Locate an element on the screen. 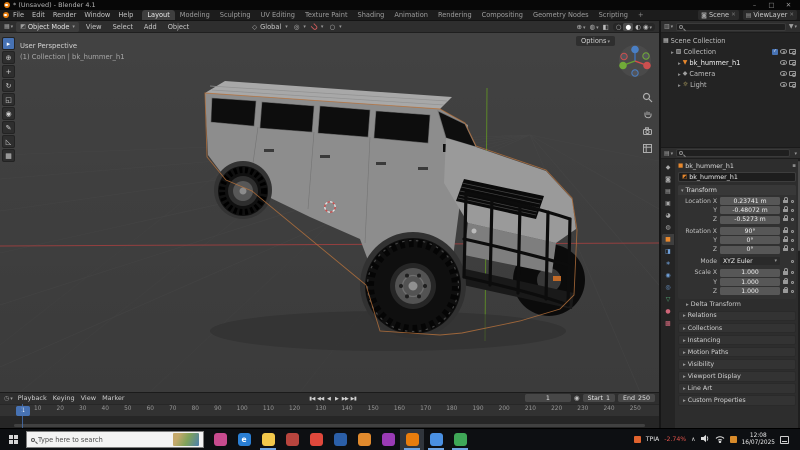 The height and width of the screenshot is (450, 800). timeline-scrollbar is located at coordinates (329, 425).